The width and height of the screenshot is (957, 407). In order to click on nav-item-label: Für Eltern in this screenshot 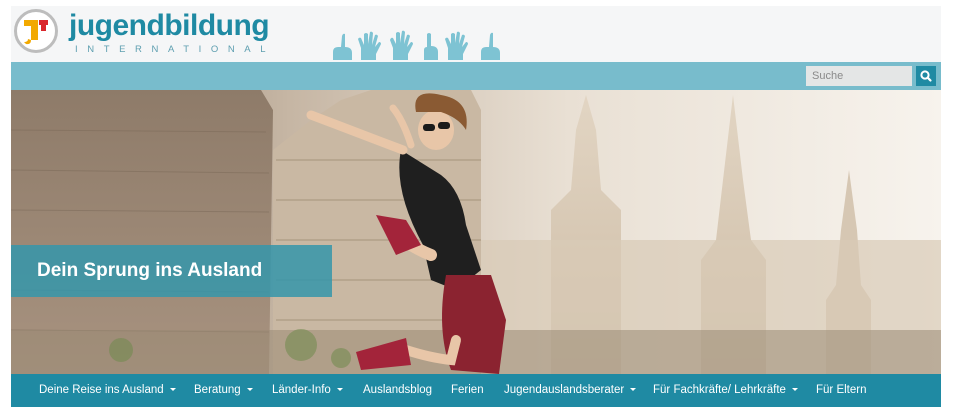, I will do `click(841, 390)`.